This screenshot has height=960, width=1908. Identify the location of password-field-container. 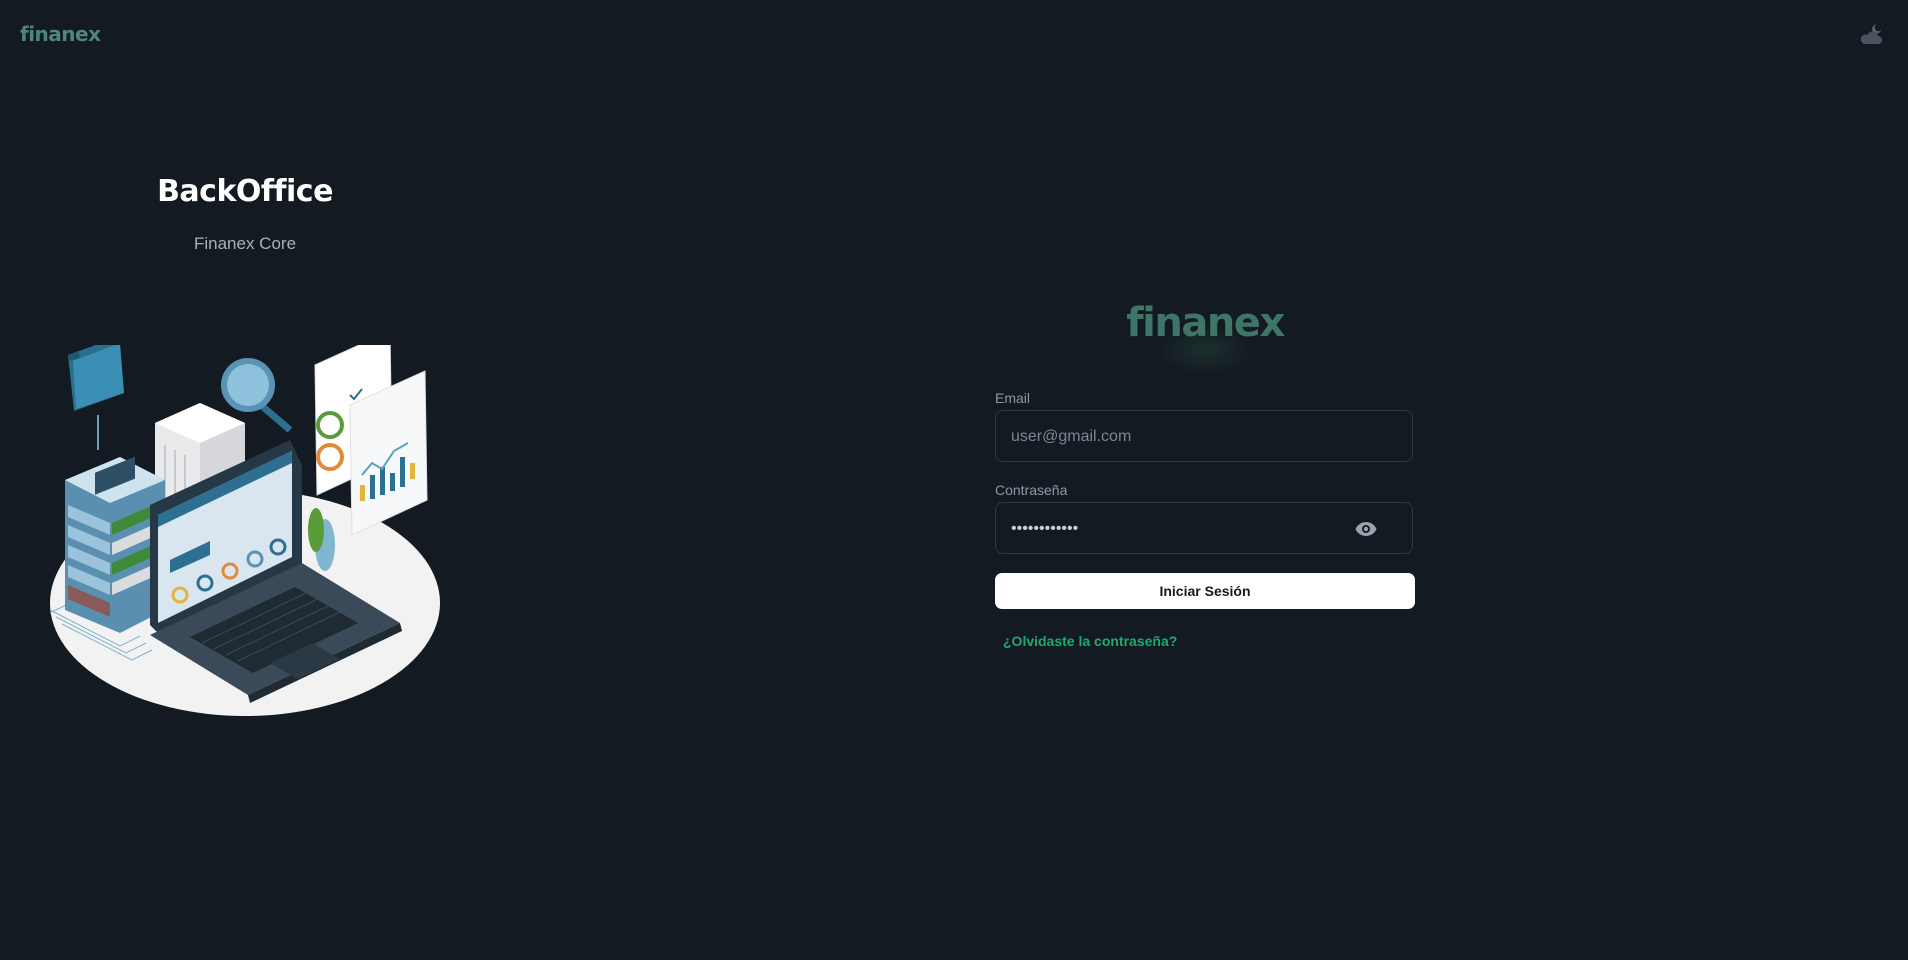
(1204, 528).